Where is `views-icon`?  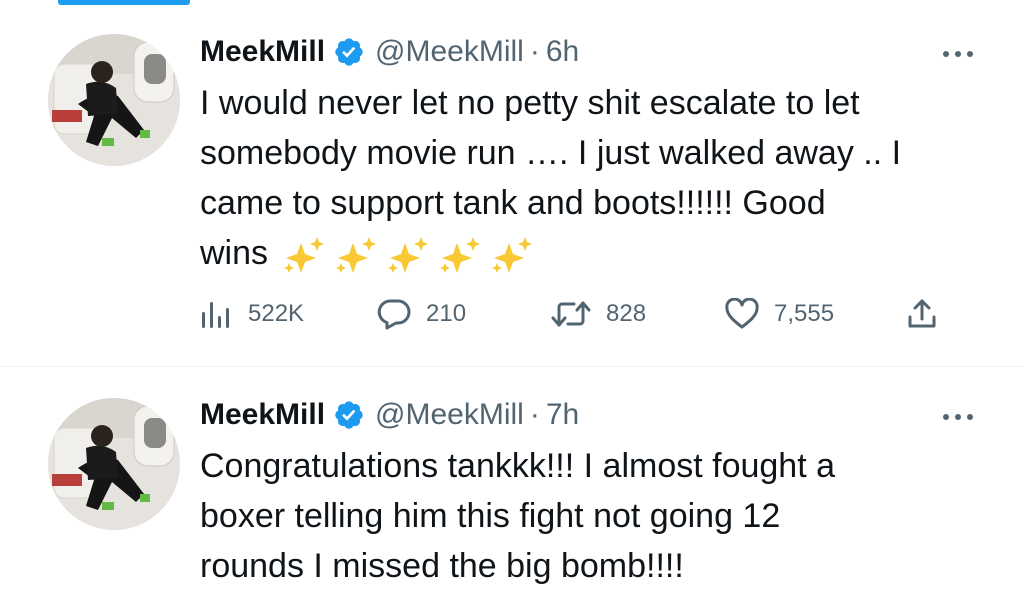
views-icon is located at coordinates (217, 314).